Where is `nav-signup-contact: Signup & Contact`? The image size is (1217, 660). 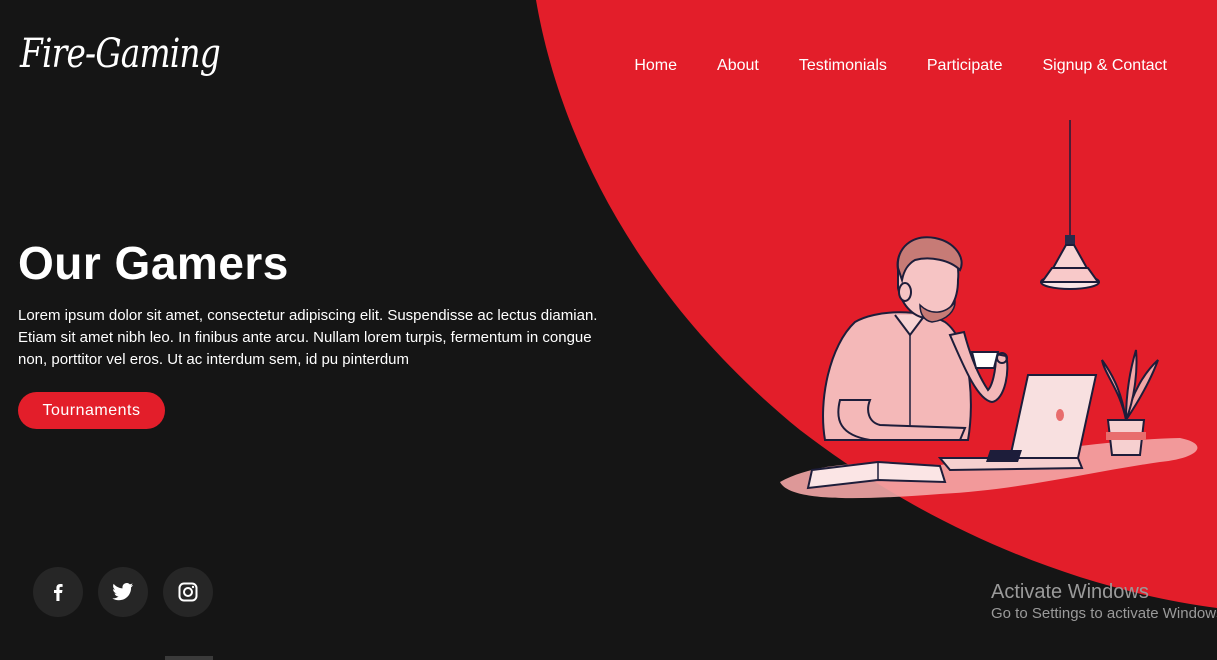 nav-signup-contact: Signup & Contact is located at coordinates (1104, 66).